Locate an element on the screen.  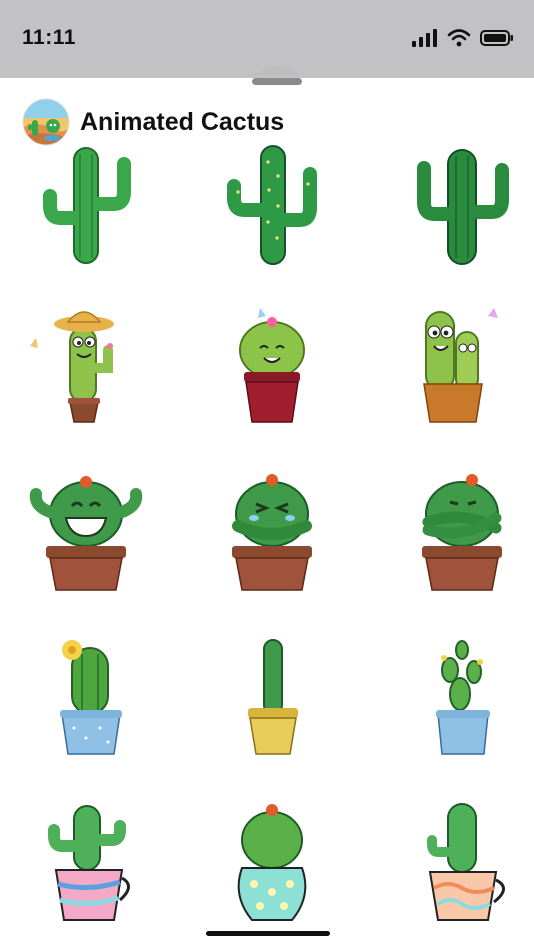
sticker-dotted-saguaro-cactus is located at coordinates (273, 205).